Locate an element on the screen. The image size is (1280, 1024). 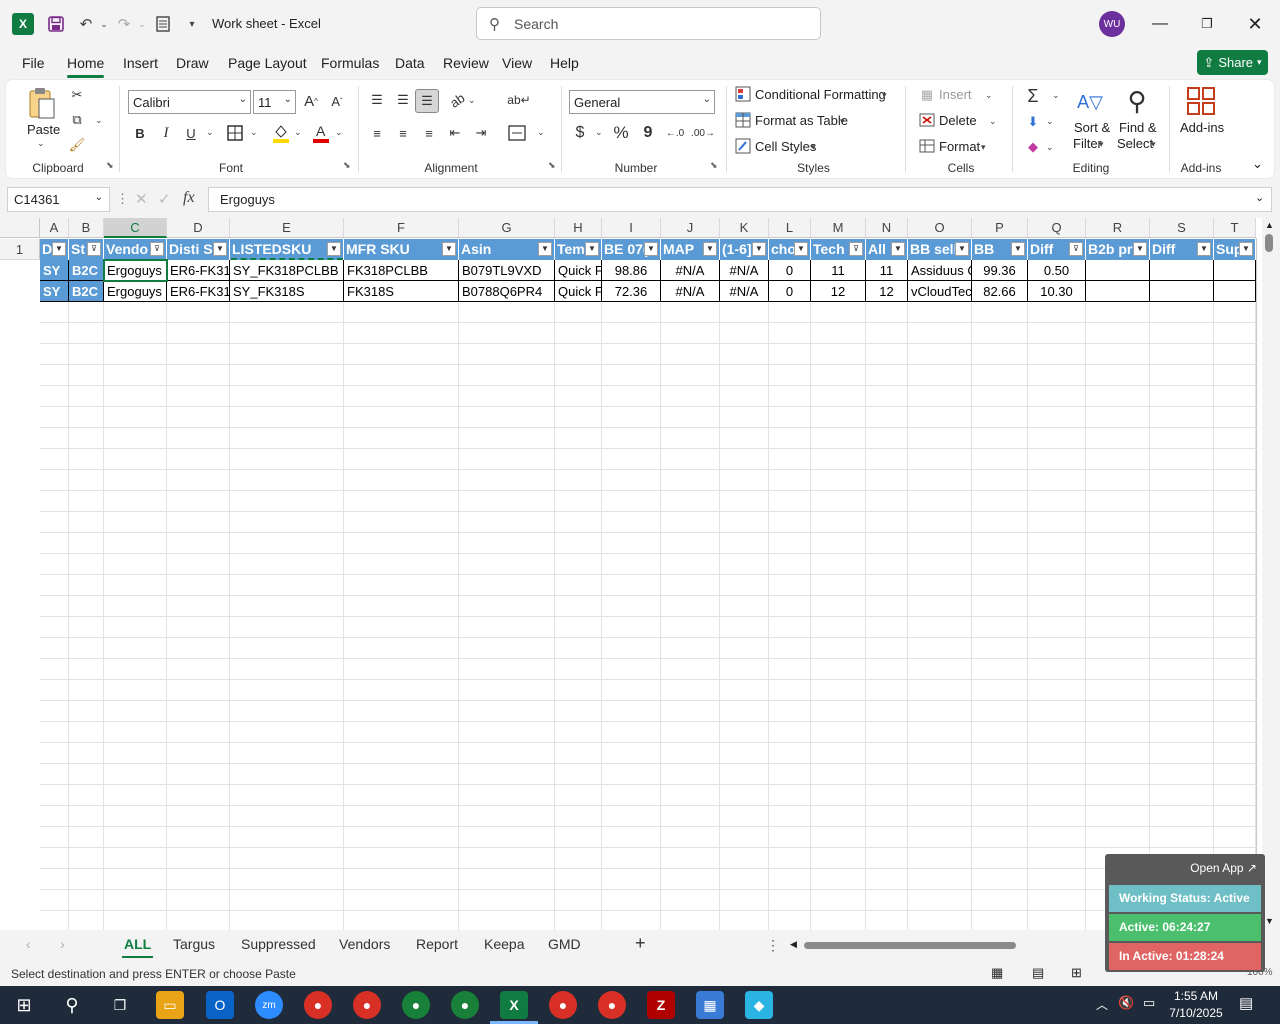
menu-draw: Draw is located at coordinates (192, 63).